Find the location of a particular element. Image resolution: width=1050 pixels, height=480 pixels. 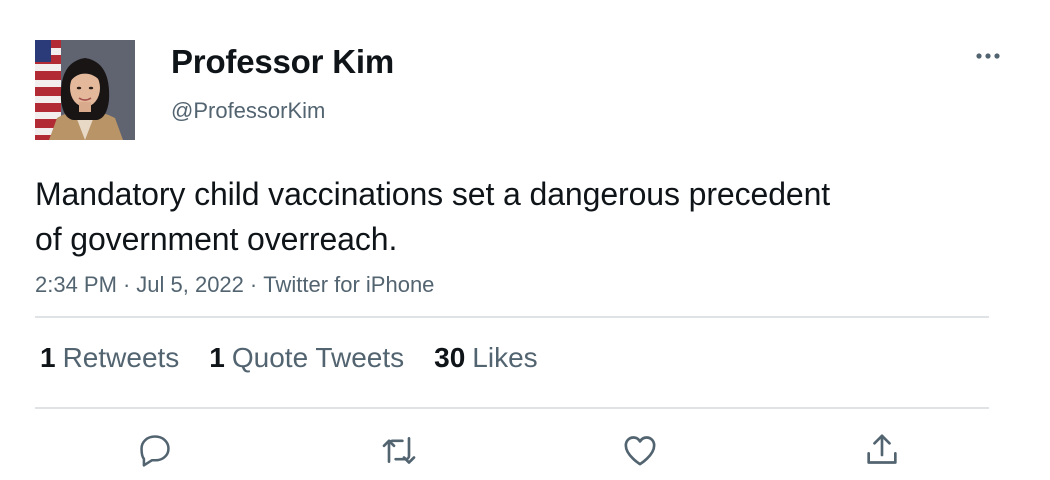

profile-photo-icon is located at coordinates (85, 90).